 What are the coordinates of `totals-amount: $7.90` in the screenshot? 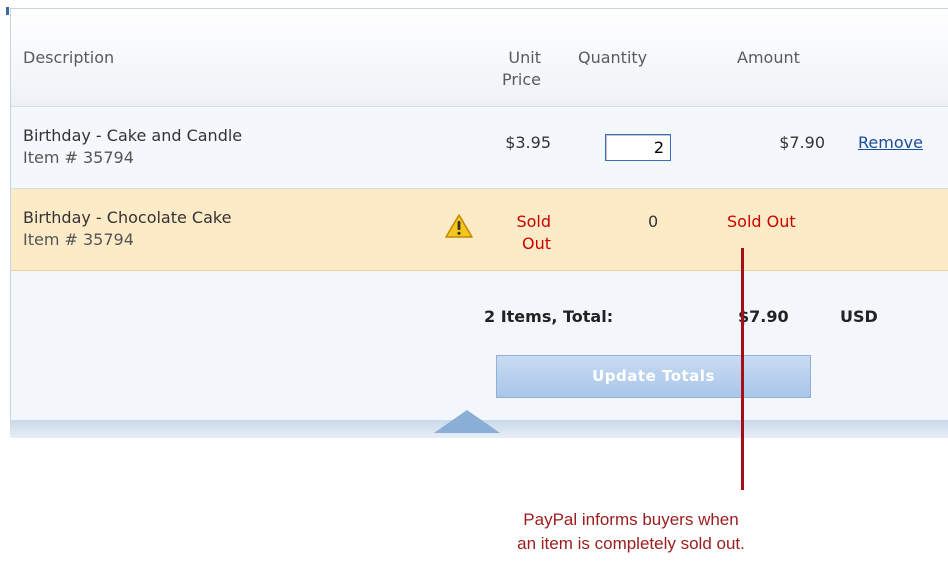 It's located at (763, 316).